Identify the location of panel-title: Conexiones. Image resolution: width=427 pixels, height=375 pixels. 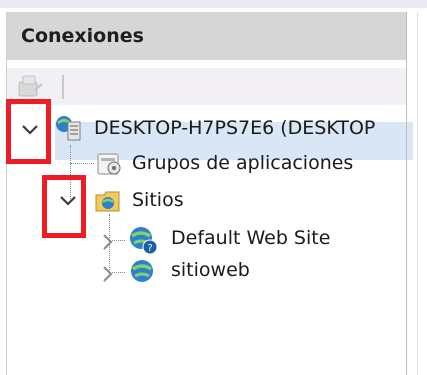
(82, 36).